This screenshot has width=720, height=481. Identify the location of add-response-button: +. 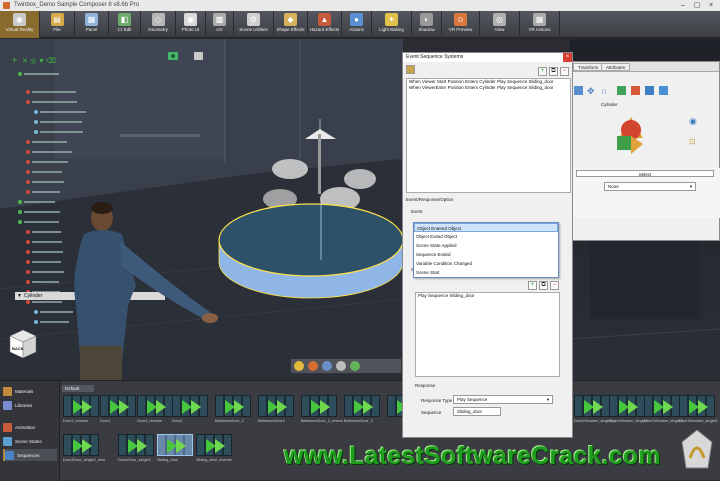
(532, 285).